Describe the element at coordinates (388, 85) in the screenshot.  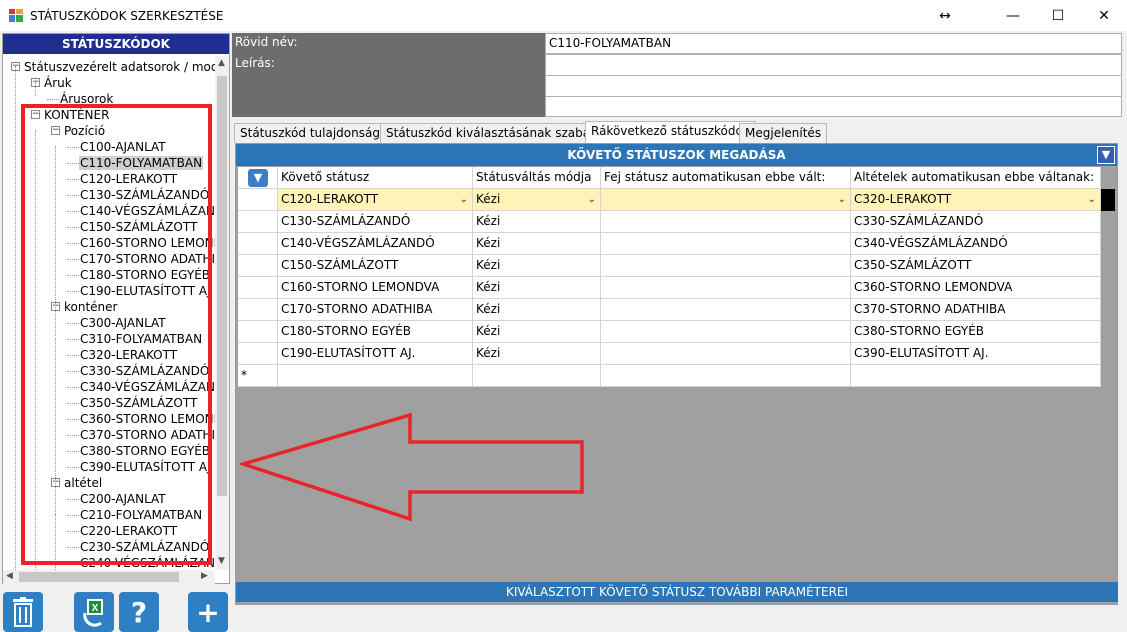
I see `description-label: Leírás:` at that location.